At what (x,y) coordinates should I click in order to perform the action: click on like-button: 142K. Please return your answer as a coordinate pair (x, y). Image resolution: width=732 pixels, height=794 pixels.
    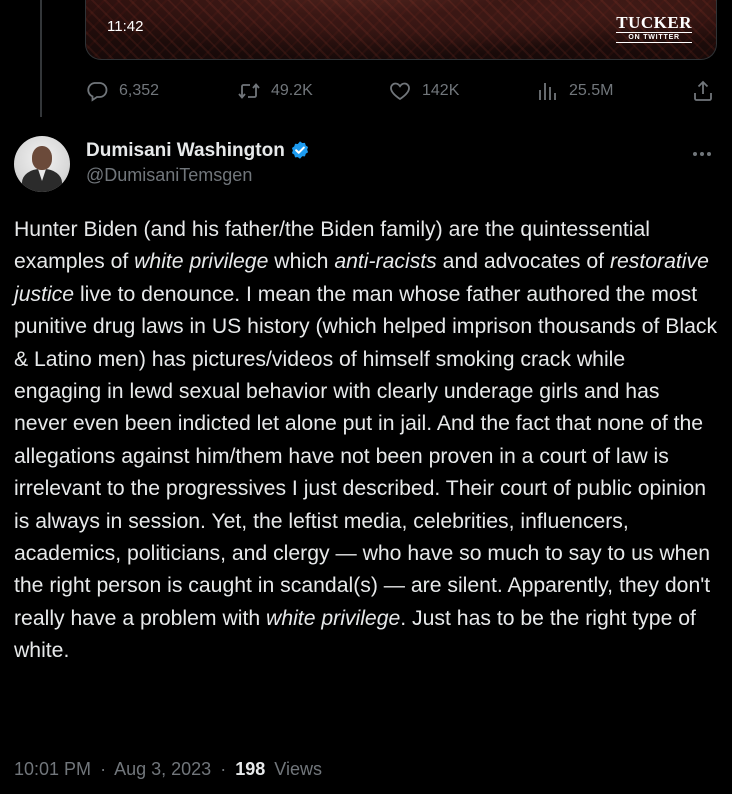
    Looking at the image, I should click on (423, 91).